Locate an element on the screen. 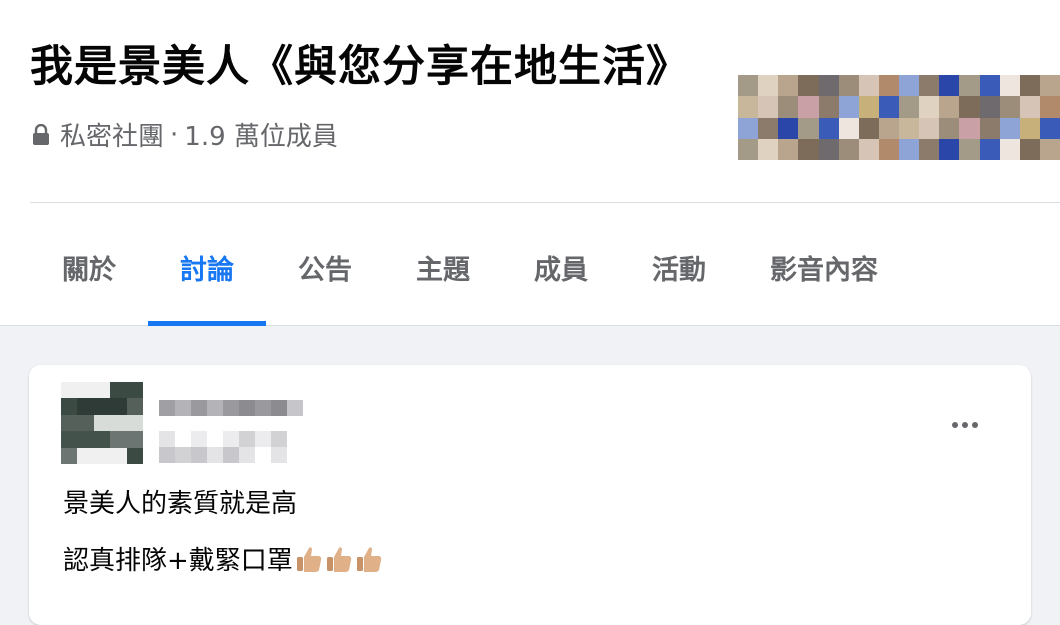 The image size is (1060, 625). group-meta: 私密社團 · 1.9 萬位成員 is located at coordinates (185, 134).